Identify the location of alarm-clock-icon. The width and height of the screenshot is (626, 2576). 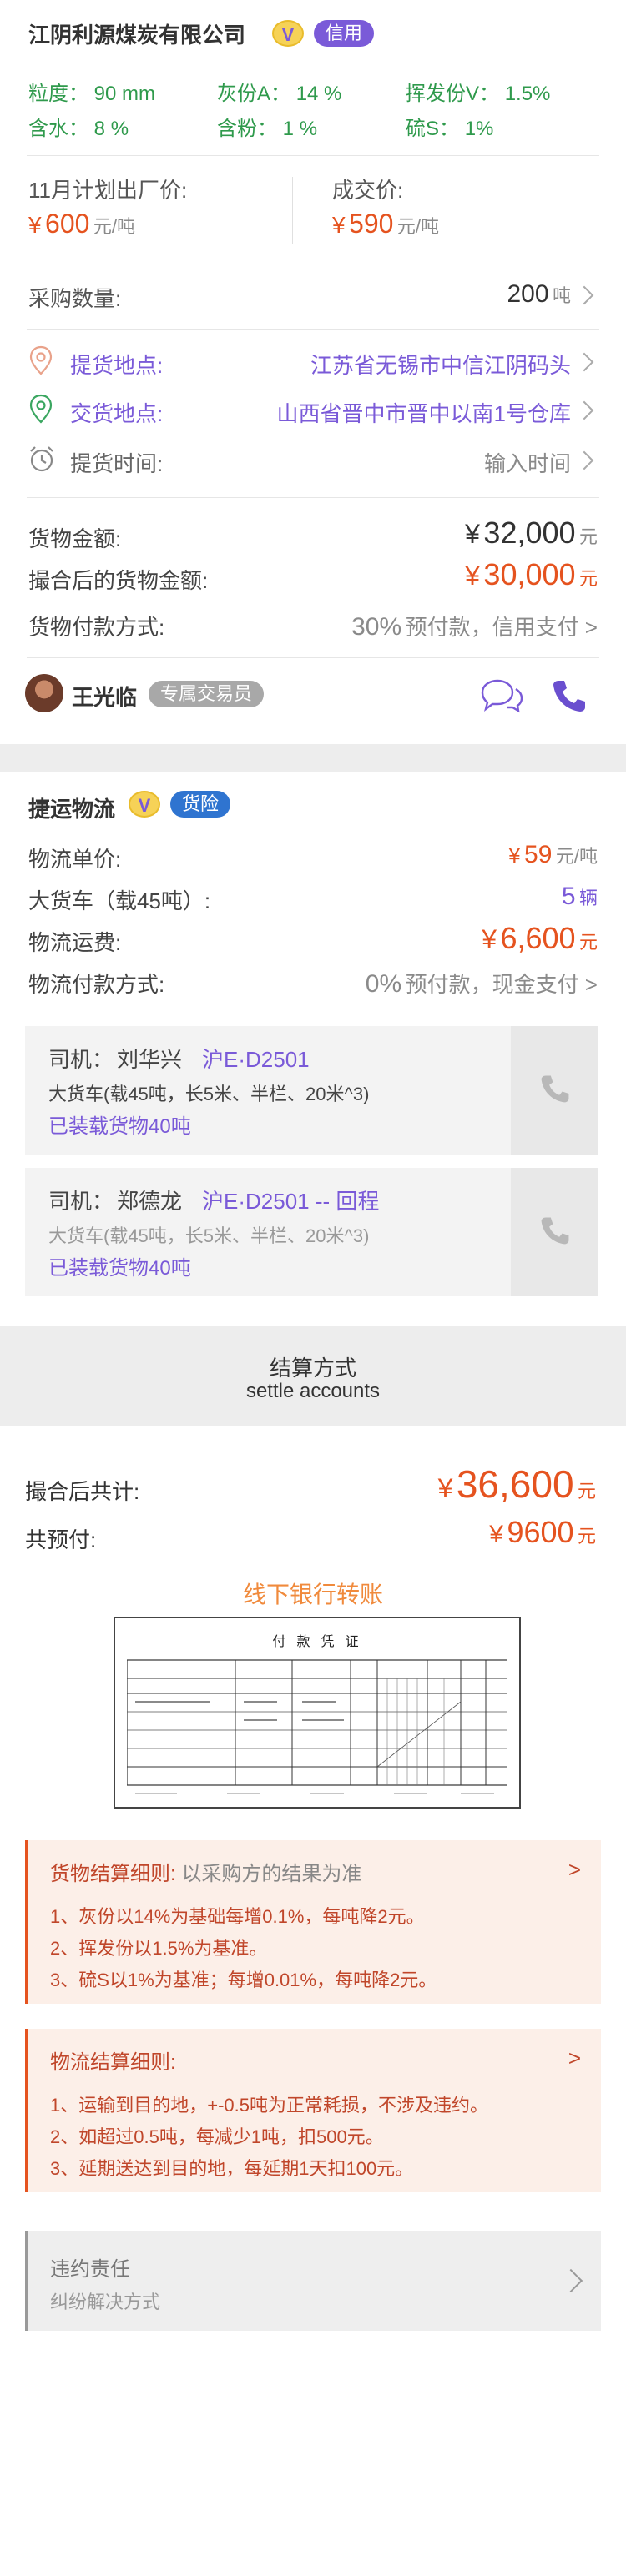
(41, 459).